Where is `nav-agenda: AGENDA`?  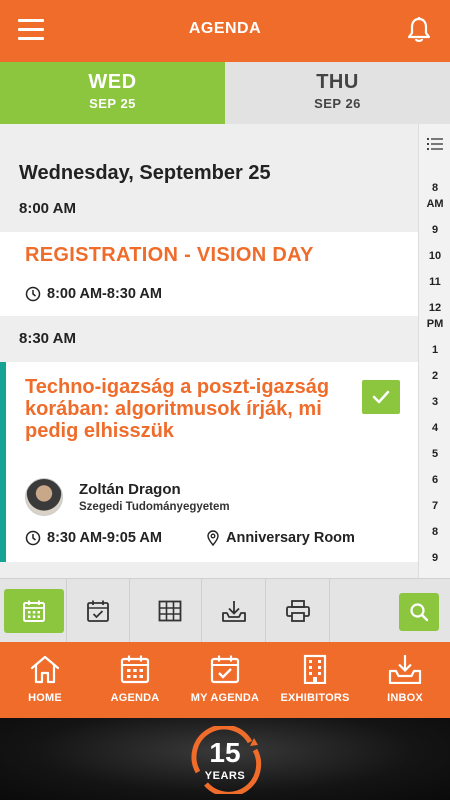
nav-agenda: AGENDA is located at coordinates (135, 680).